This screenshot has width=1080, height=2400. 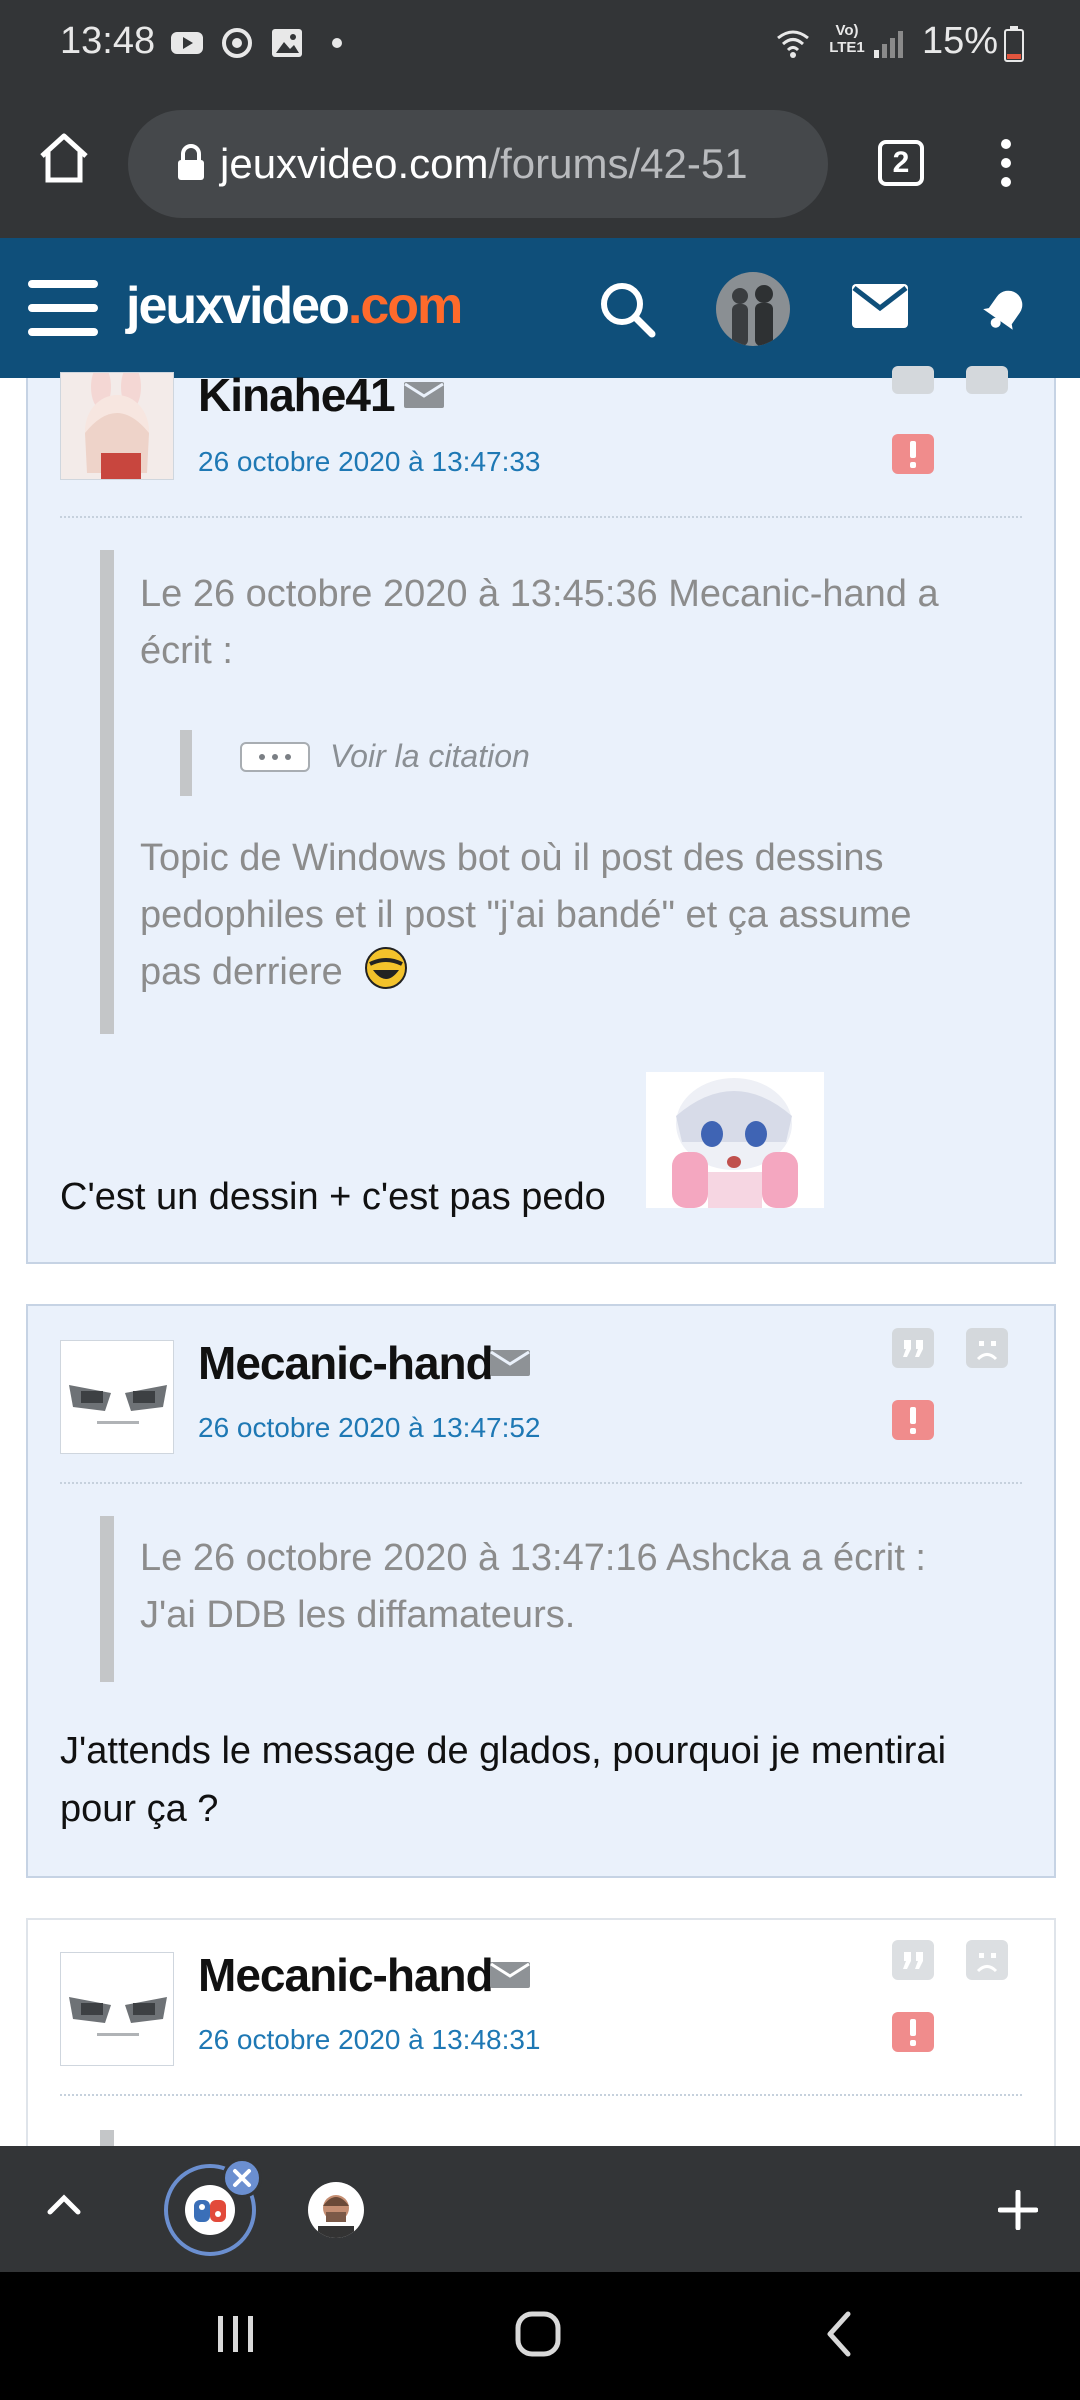 What do you see at coordinates (484, 163) in the screenshot?
I see `url-text: jeuxvideo.com/forums/42-51` at bounding box center [484, 163].